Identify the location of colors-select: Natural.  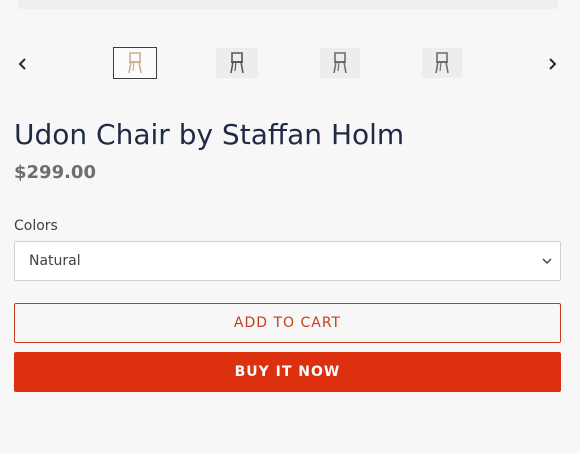
(287, 261).